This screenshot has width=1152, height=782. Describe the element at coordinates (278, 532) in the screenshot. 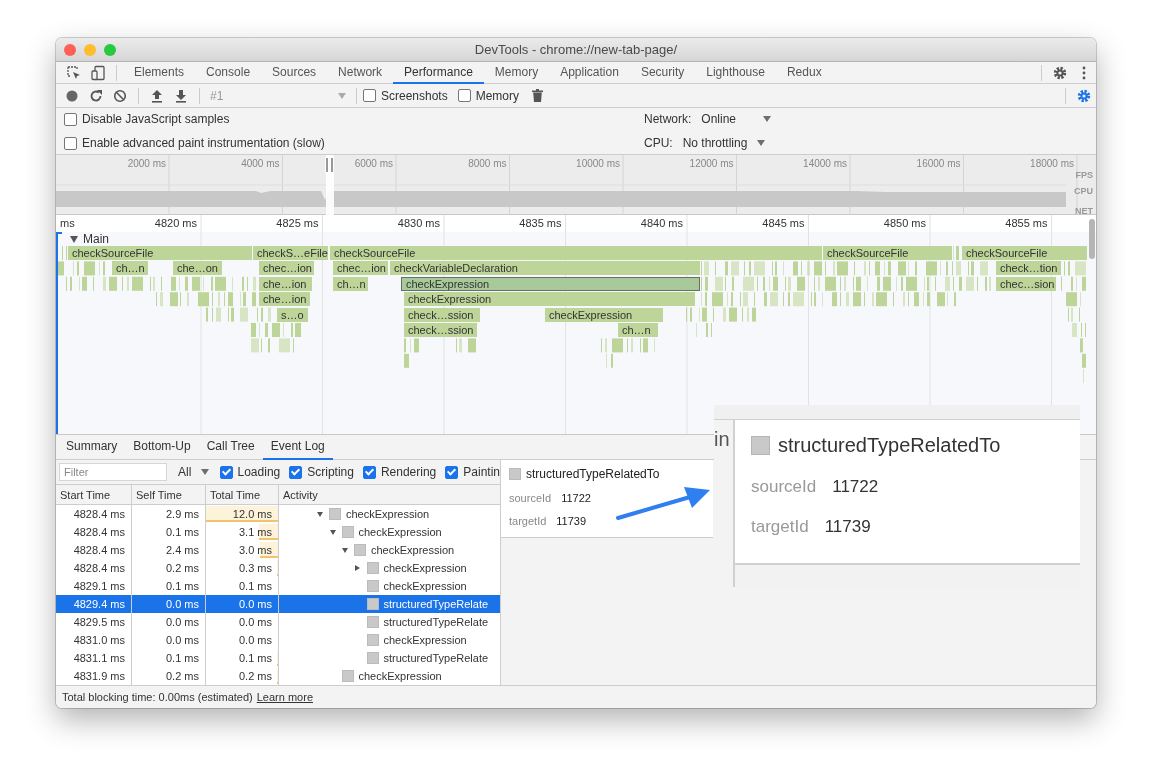

I see `event-row: 4828.4 ms 0.1 ms 3.1 ms checkExpression` at that location.